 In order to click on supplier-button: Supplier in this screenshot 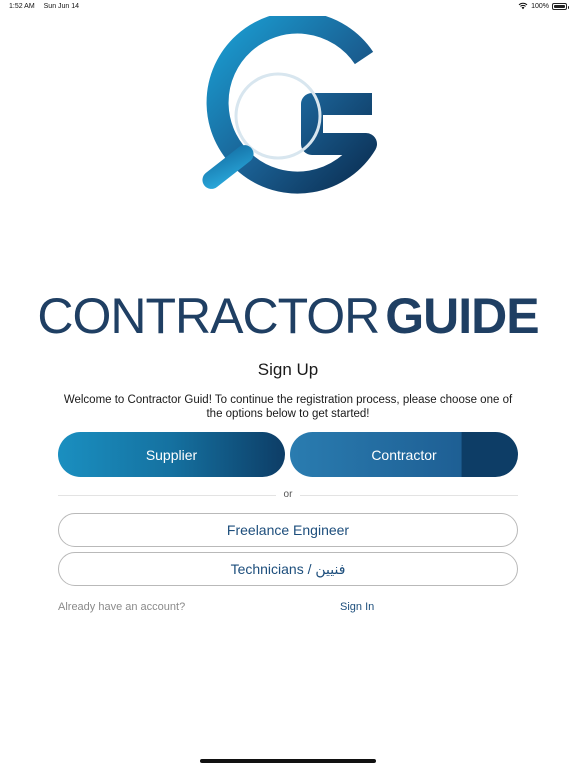, I will do `click(171, 454)`.